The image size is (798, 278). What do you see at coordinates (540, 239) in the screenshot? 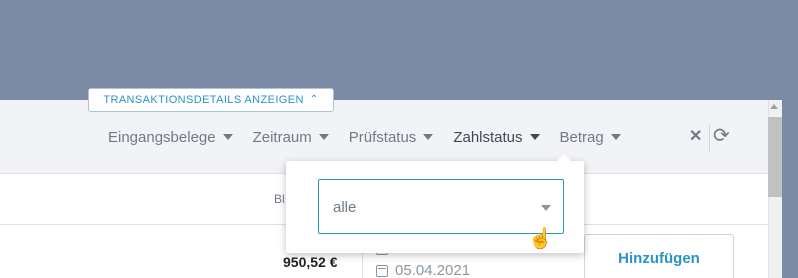
I see `hand-cursor-icon: ☝` at bounding box center [540, 239].